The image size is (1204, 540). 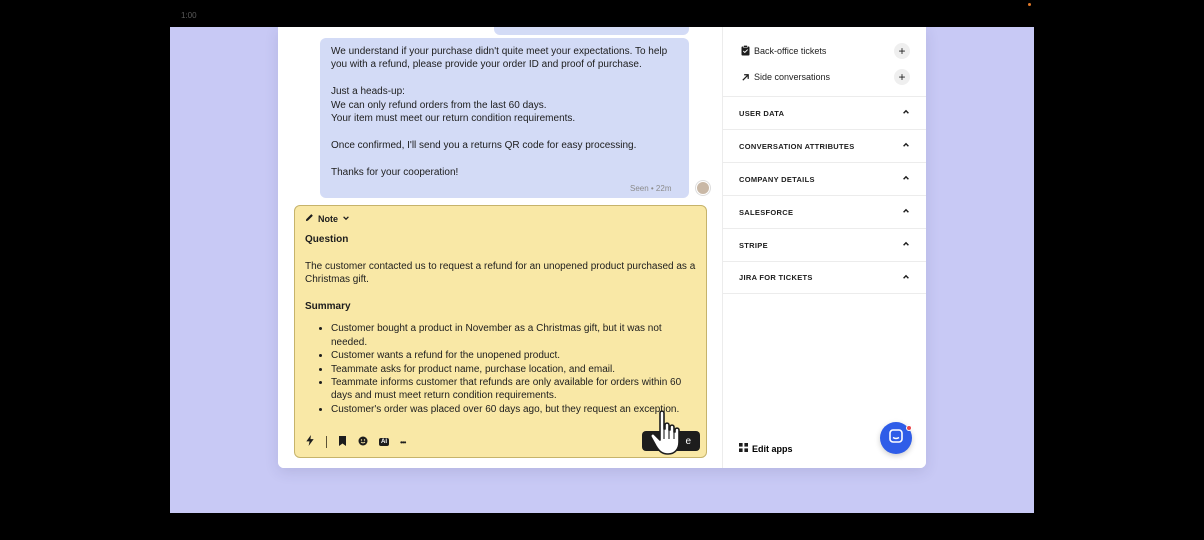 What do you see at coordinates (745, 77) in the screenshot?
I see `arrow-up-right-icon` at bounding box center [745, 77].